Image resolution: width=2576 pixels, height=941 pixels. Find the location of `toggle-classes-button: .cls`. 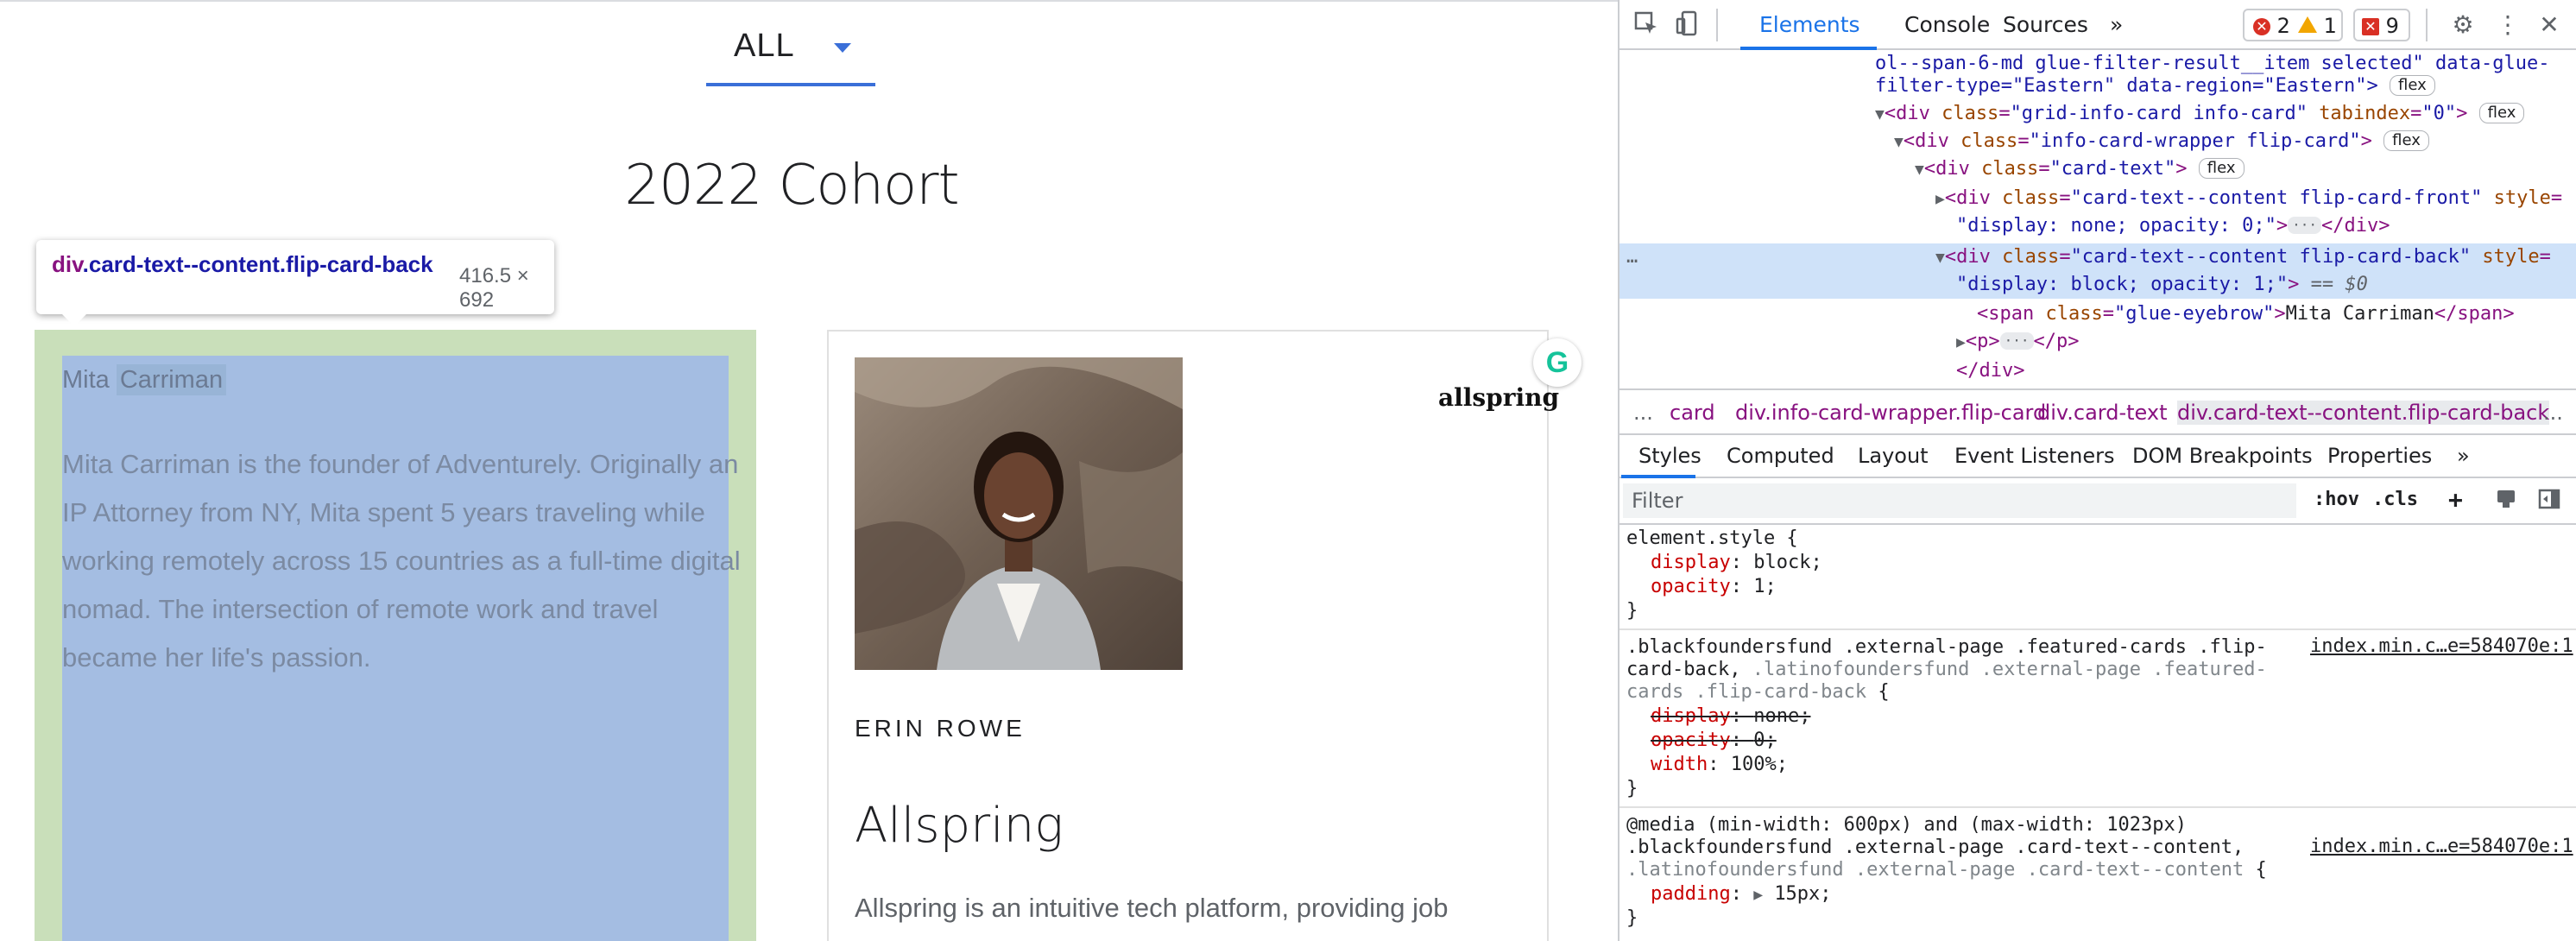

toggle-classes-button: .cls is located at coordinates (2395, 499).